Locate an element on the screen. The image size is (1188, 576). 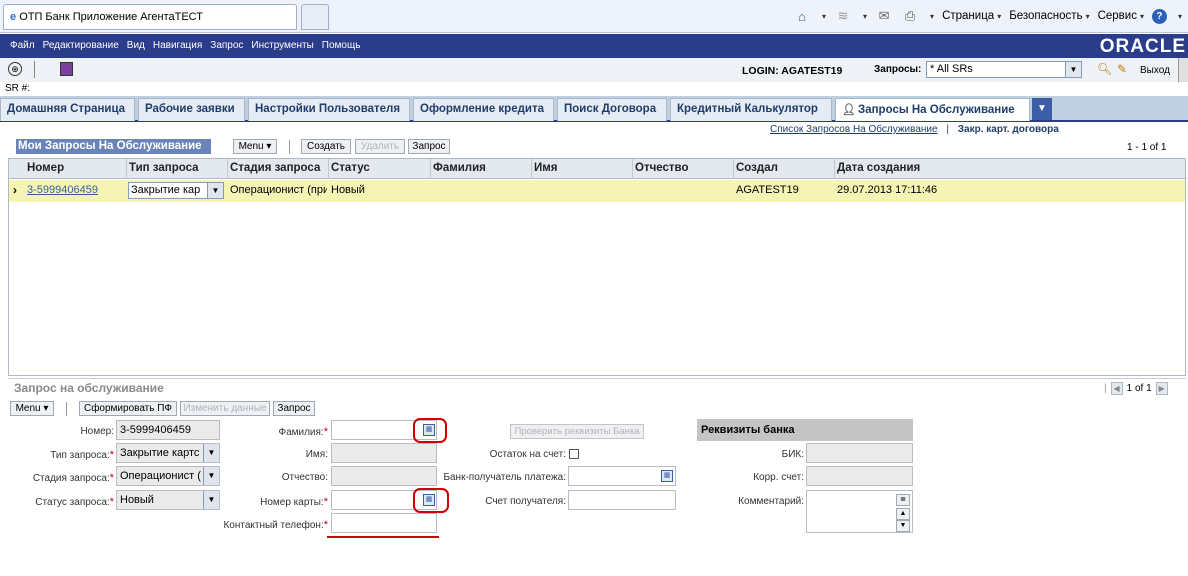
stage-label: Стадия запроса:* is located at coordinates (73, 478).